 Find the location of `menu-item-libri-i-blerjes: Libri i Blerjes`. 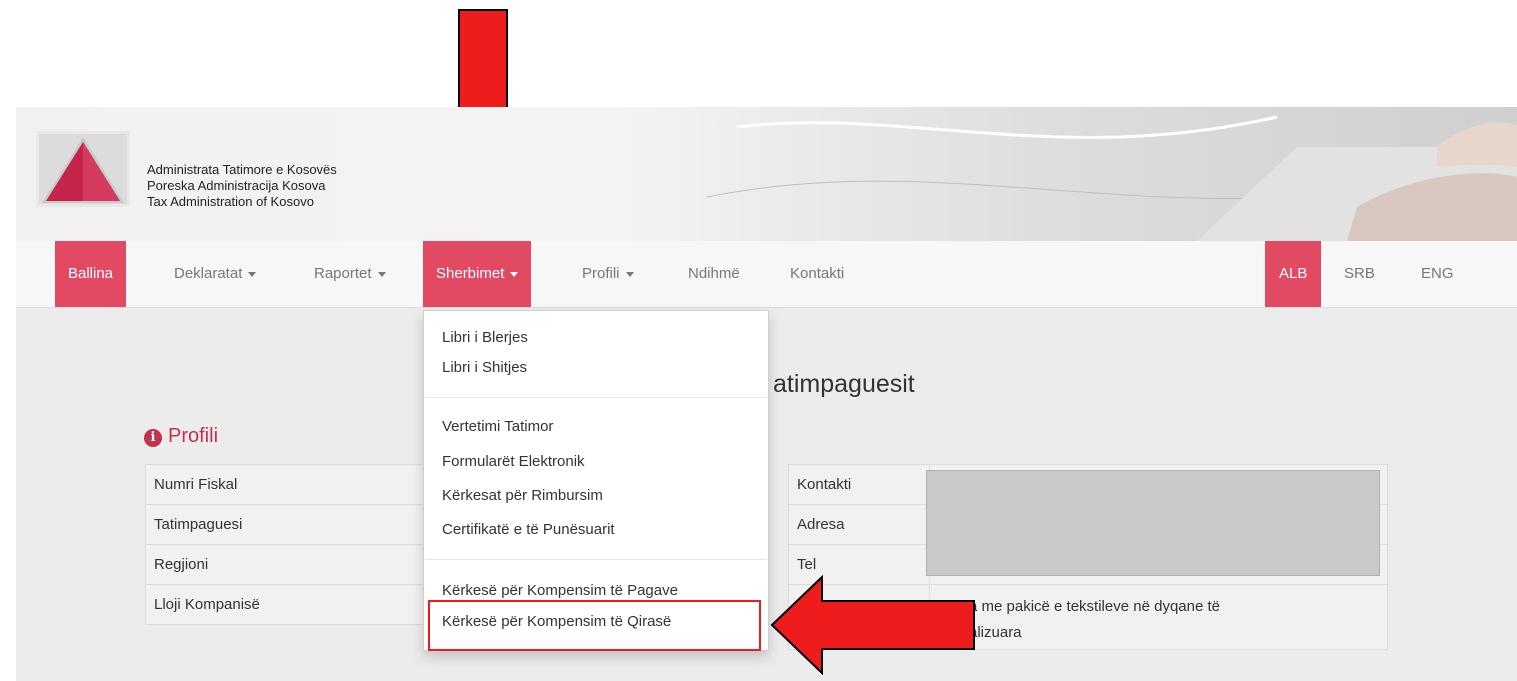

menu-item-libri-i-blerjes: Libri i Blerjes is located at coordinates (485, 337).